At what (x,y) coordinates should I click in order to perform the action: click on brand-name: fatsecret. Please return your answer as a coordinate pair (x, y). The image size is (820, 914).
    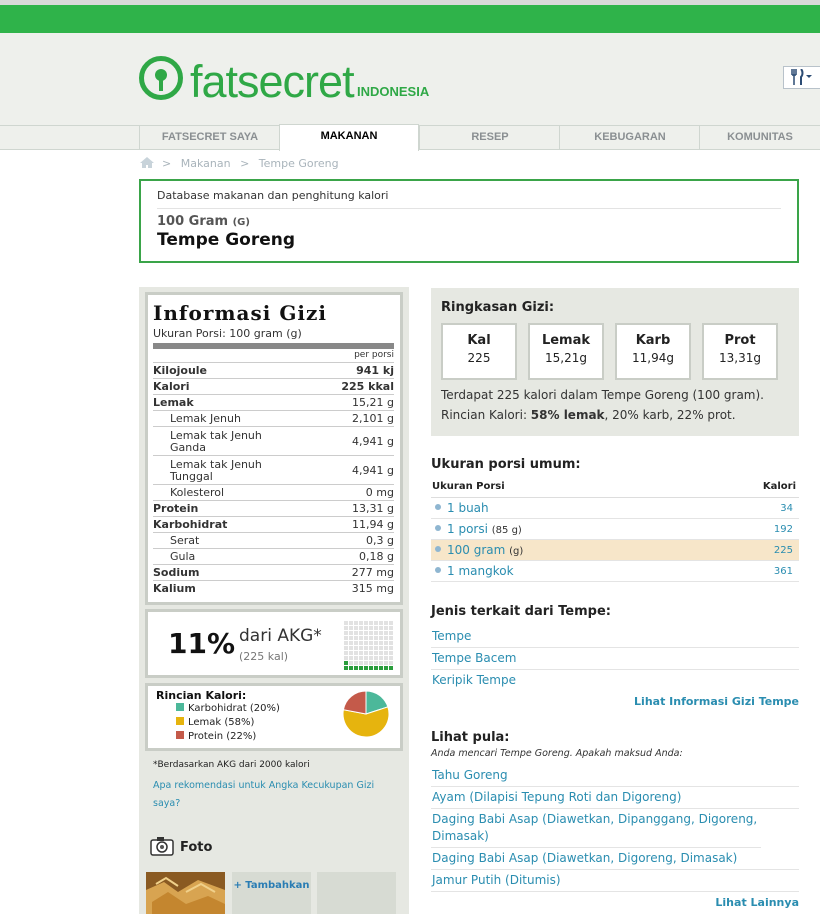
    Looking at the image, I should click on (272, 82).